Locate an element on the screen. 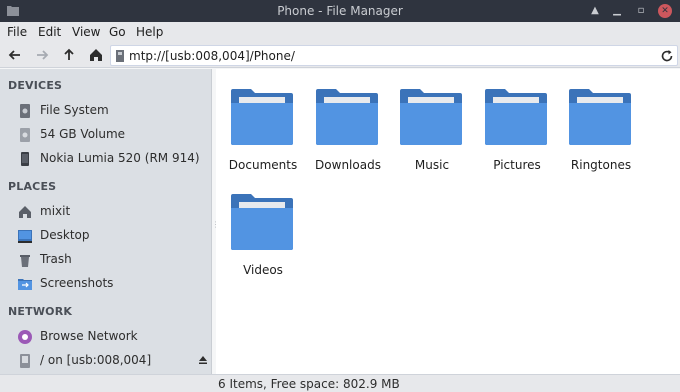  reload-icon is located at coordinates (667, 56).